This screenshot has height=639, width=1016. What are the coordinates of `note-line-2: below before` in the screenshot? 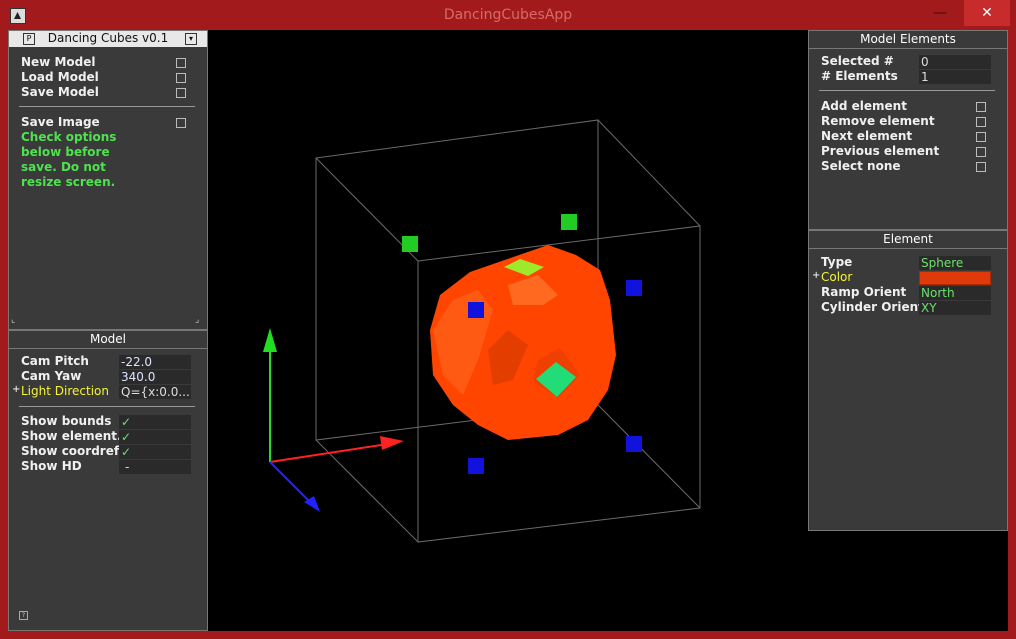 It's located at (65, 152).